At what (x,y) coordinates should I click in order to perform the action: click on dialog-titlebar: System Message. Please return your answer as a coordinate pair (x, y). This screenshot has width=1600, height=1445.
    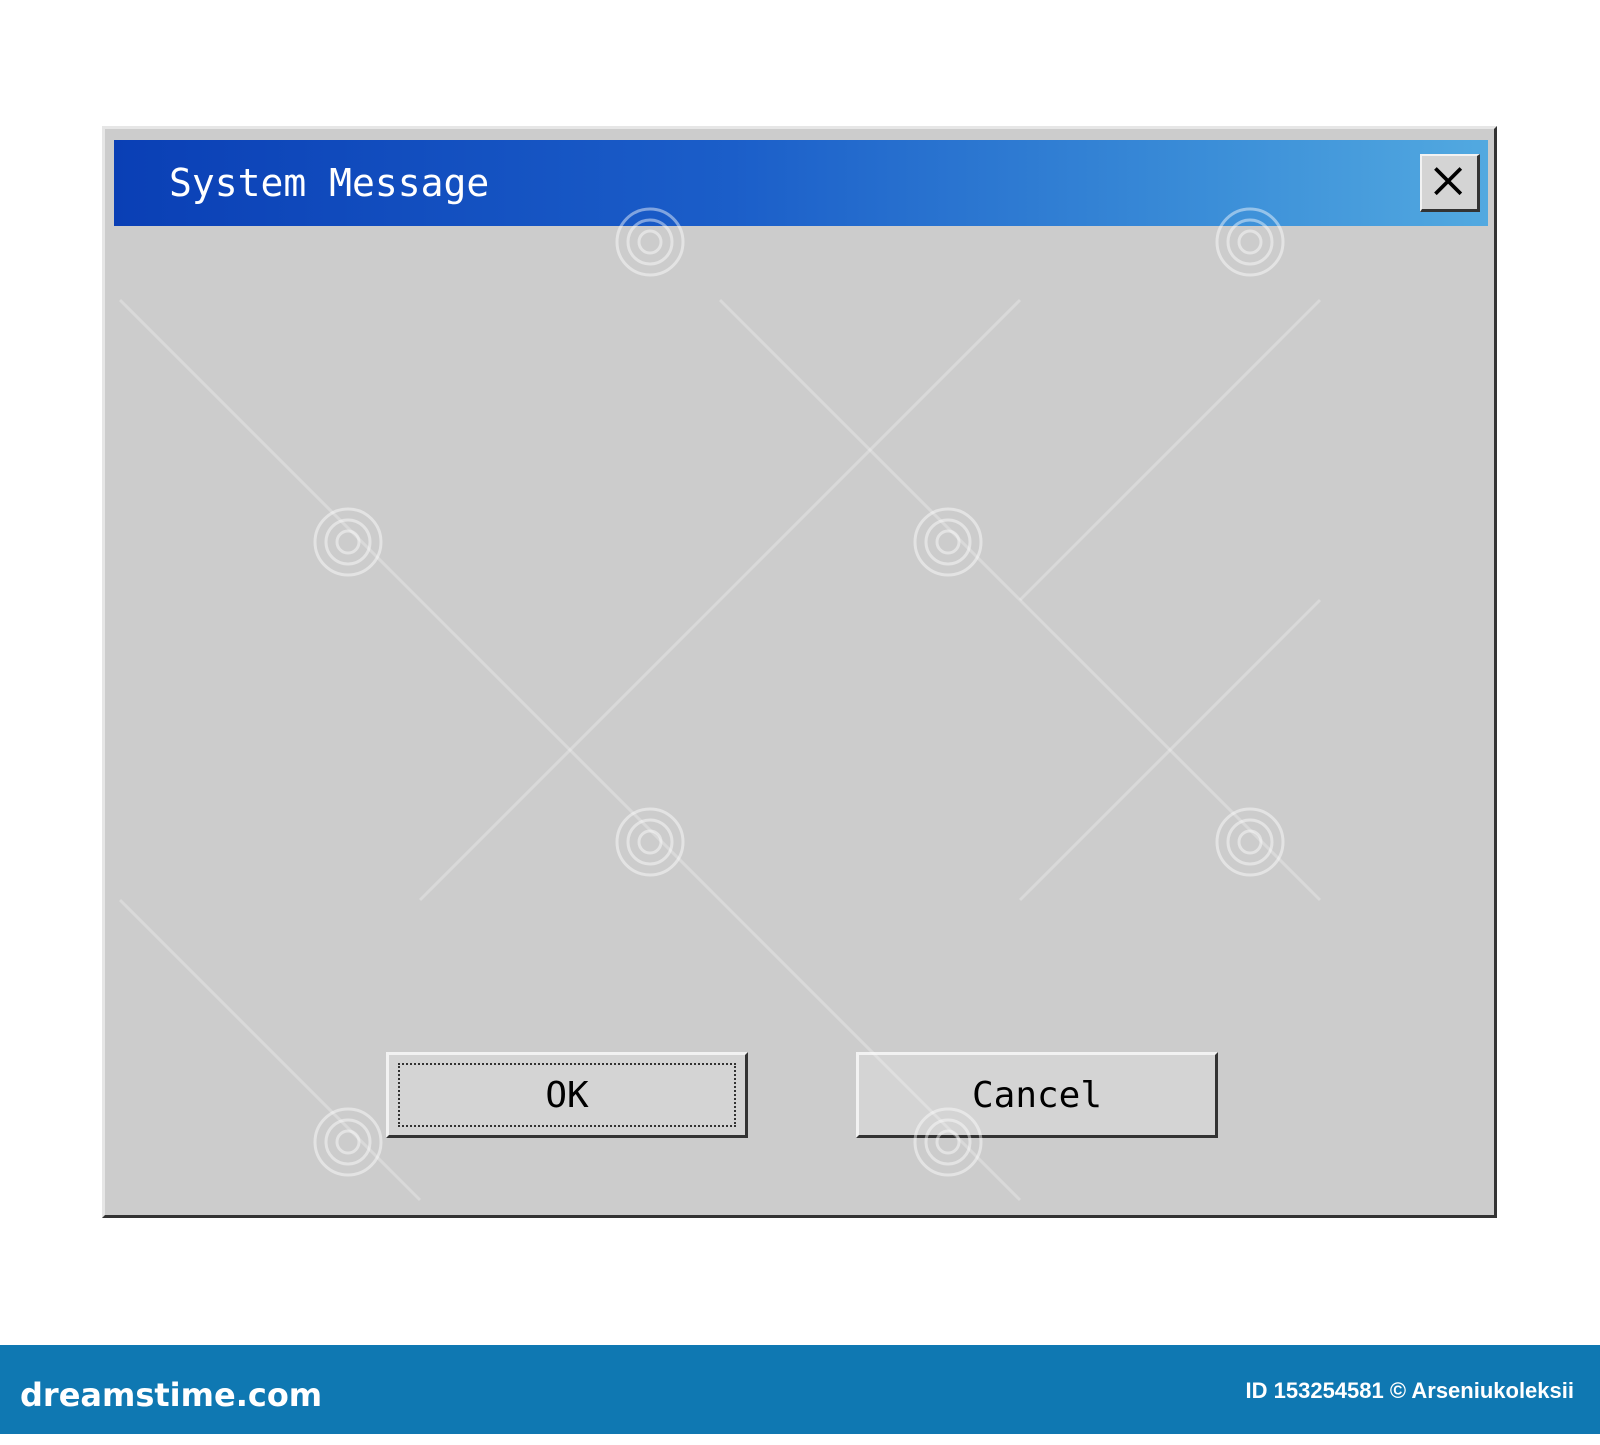
    Looking at the image, I should click on (801, 183).